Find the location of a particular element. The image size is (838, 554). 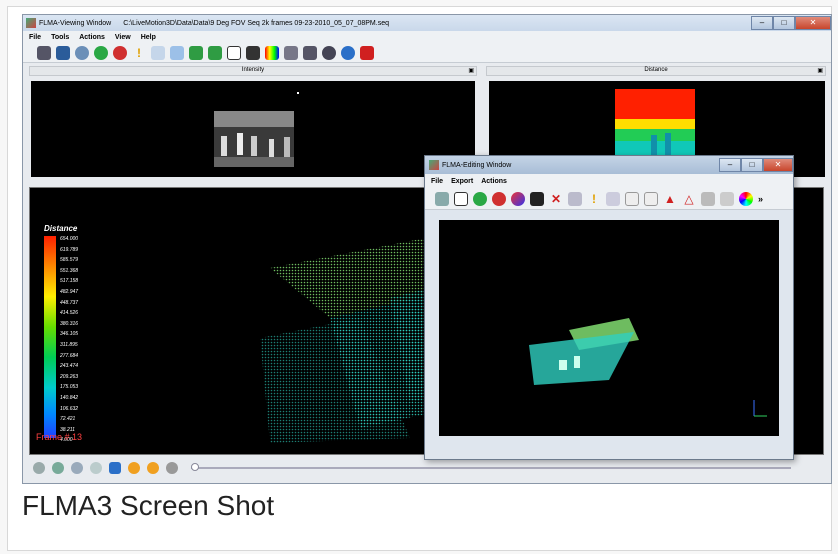

step-back-icon is located at coordinates (77, 468).